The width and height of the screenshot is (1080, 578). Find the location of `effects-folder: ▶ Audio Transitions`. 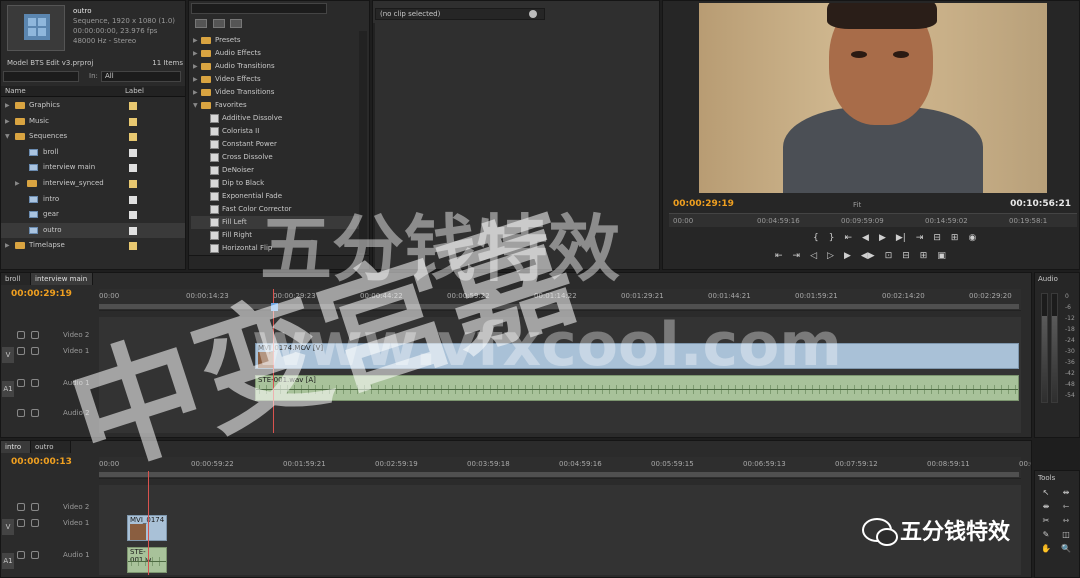

effects-folder: ▶ Audio Transitions is located at coordinates (275, 66).